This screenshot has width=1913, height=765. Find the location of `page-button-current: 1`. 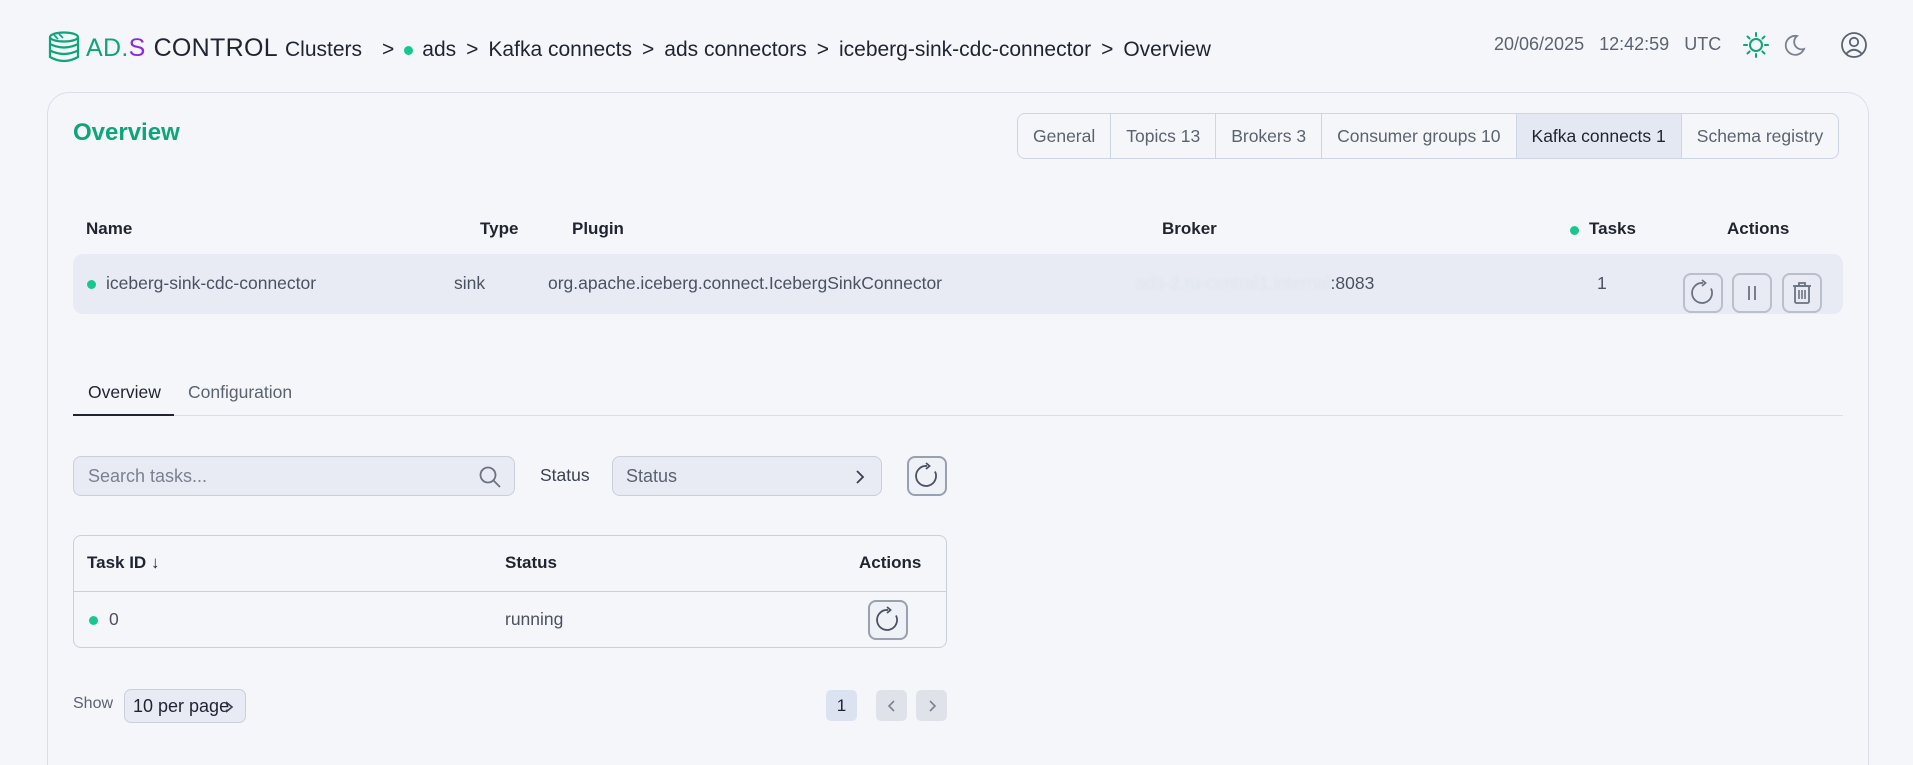

page-button-current: 1 is located at coordinates (841, 705).